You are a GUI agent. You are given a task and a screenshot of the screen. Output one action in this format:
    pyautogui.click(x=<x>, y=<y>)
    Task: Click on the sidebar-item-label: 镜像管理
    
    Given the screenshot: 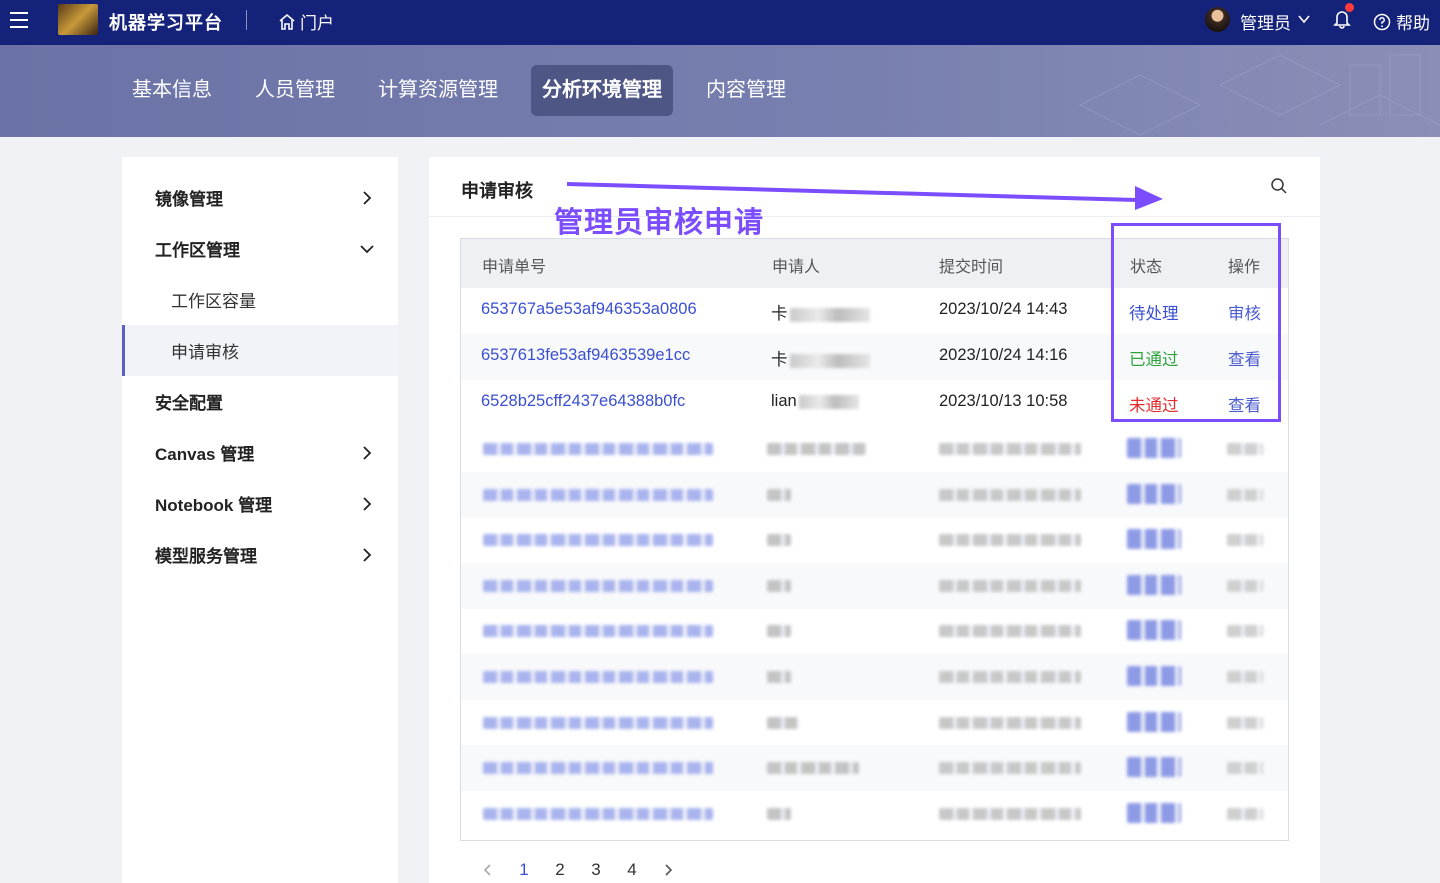 What is the action you would take?
    pyautogui.click(x=189, y=199)
    